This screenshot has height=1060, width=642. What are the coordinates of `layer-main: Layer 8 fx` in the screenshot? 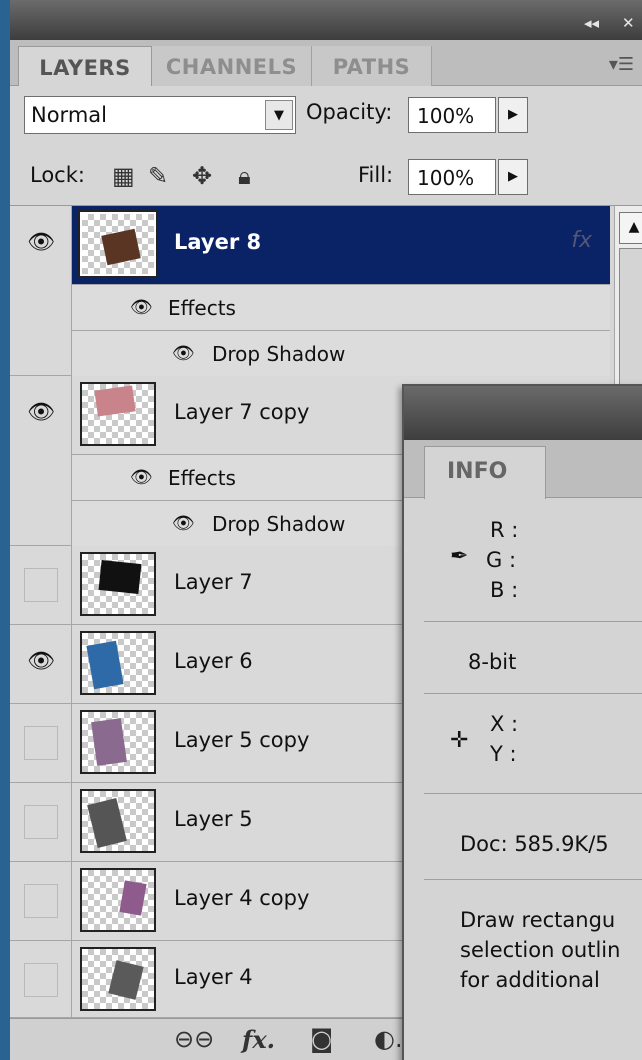 It's located at (341, 245).